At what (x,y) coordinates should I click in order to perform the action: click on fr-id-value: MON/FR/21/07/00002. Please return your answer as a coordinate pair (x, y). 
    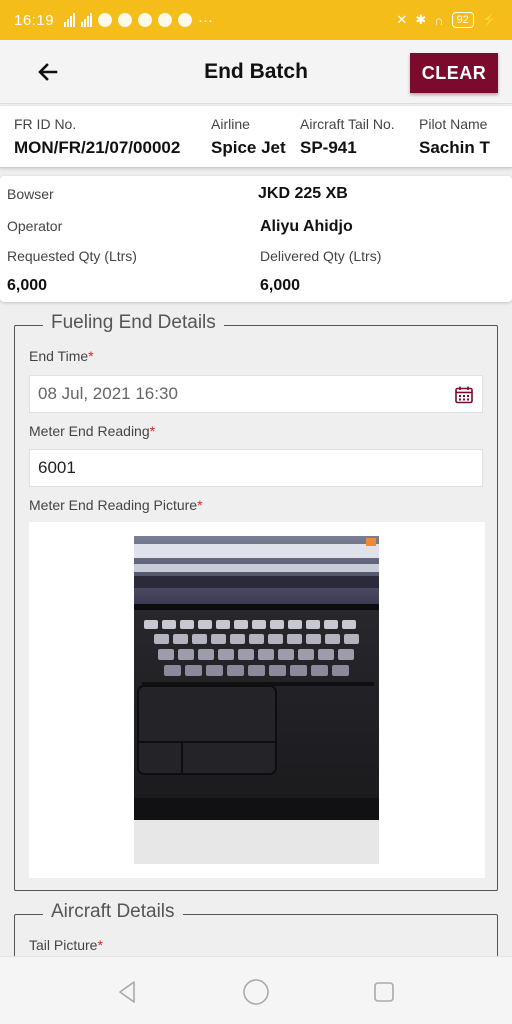
    Looking at the image, I should click on (97, 147).